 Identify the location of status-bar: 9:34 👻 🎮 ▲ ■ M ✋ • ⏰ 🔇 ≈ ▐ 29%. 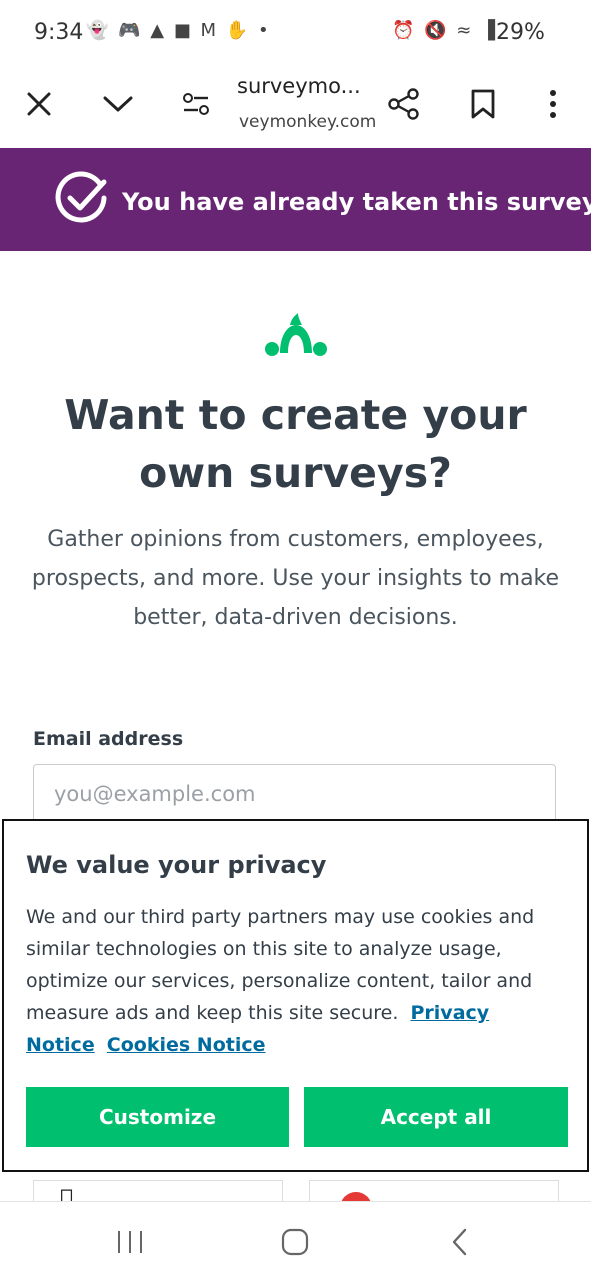
(295, 34).